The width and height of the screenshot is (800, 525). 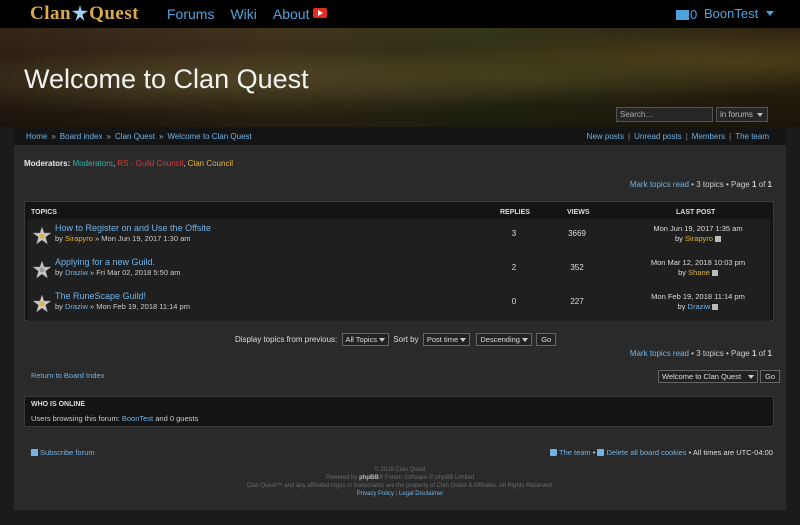 I want to click on breadcrumb-board-index: Board index, so click(x=81, y=136).